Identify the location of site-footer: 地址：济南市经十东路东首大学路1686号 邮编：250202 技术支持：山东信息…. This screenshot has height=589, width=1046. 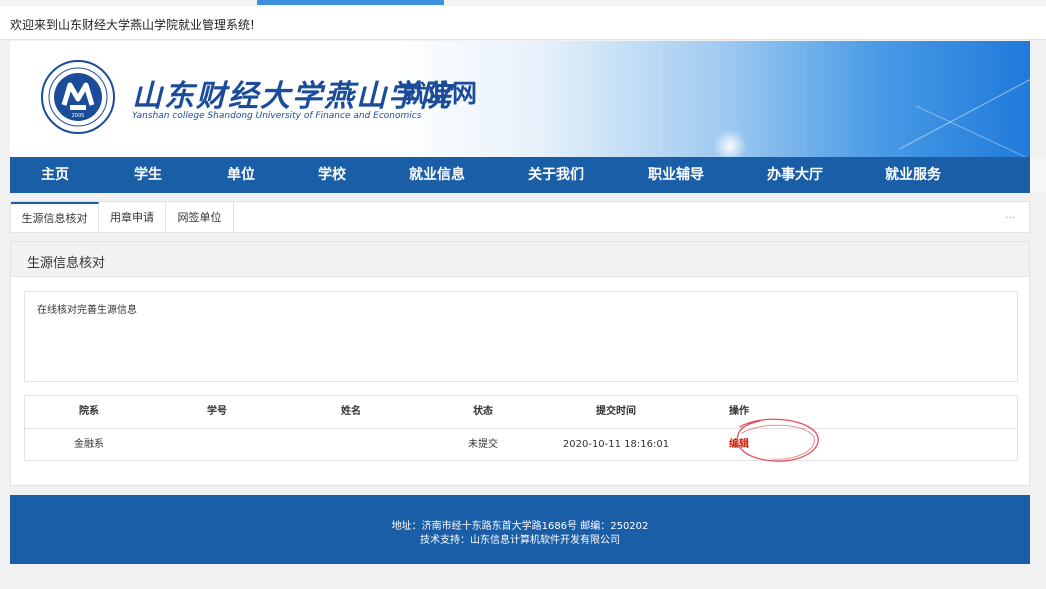
(520, 529).